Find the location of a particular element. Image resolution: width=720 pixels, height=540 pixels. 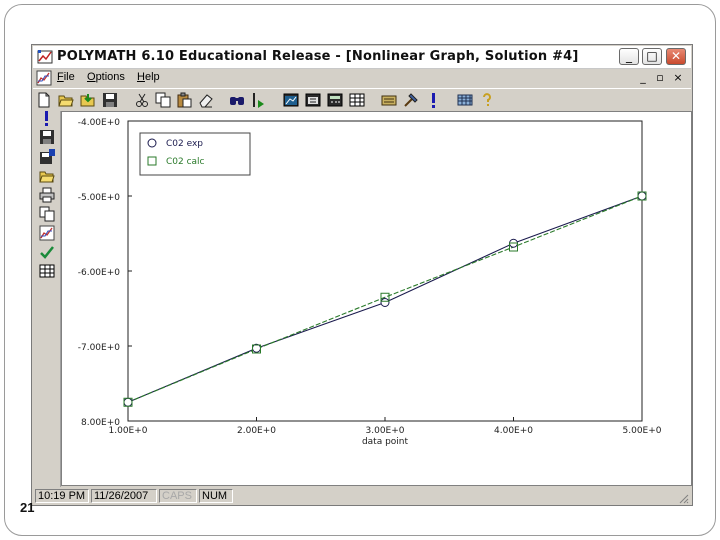

exclamation-icon is located at coordinates (433, 100).